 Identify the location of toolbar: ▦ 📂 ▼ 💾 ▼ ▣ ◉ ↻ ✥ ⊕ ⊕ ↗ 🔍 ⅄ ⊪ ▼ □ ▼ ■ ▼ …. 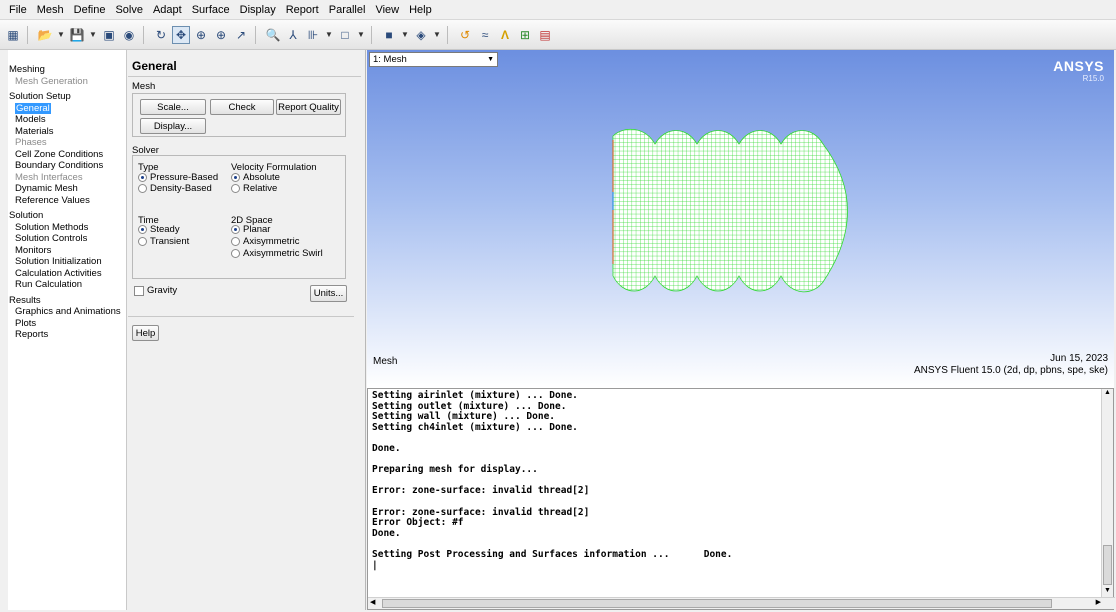
(558, 35).